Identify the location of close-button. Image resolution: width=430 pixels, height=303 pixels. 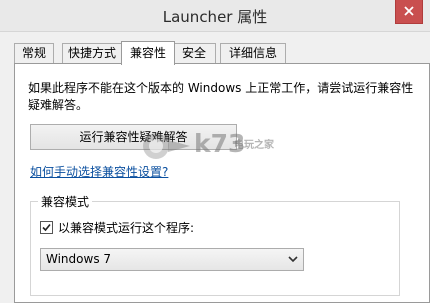
(409, 12).